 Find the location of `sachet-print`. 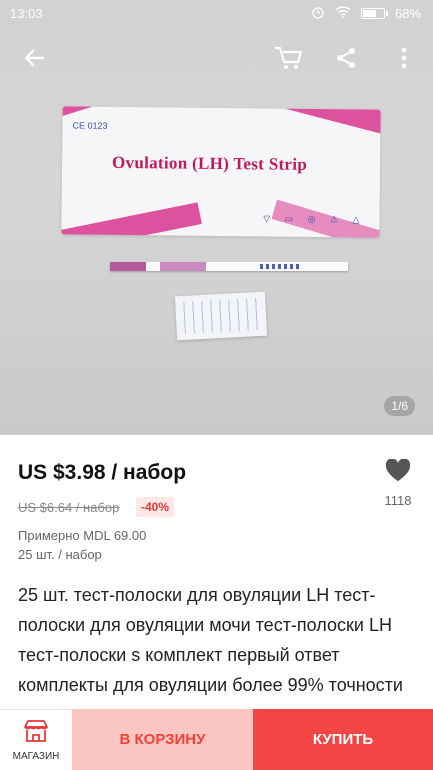

sachet-print is located at coordinates (221, 316).